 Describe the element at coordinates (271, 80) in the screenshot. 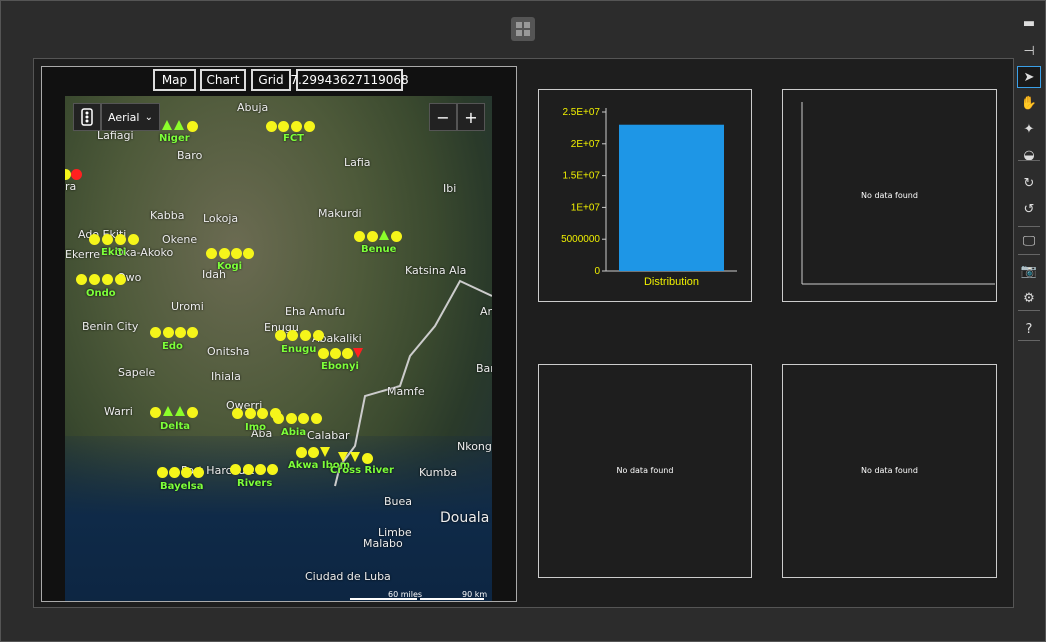

I see `grid-view-button: Grid` at that location.